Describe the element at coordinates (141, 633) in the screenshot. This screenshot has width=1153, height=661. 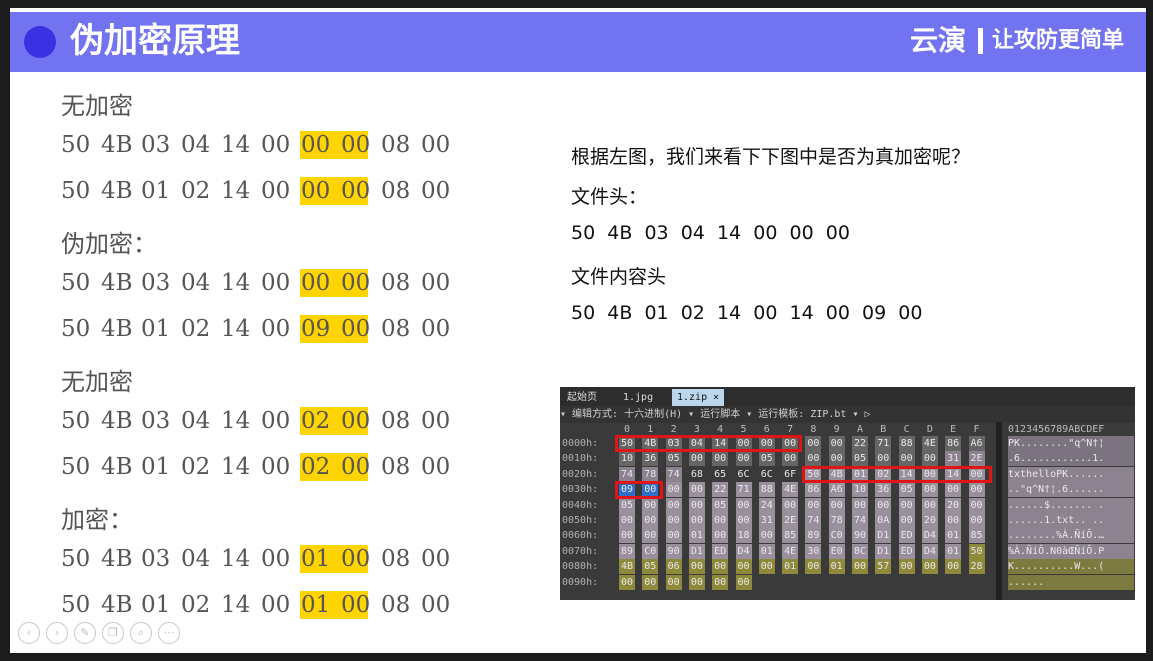
I see `zoom-icon: ⌕` at that location.